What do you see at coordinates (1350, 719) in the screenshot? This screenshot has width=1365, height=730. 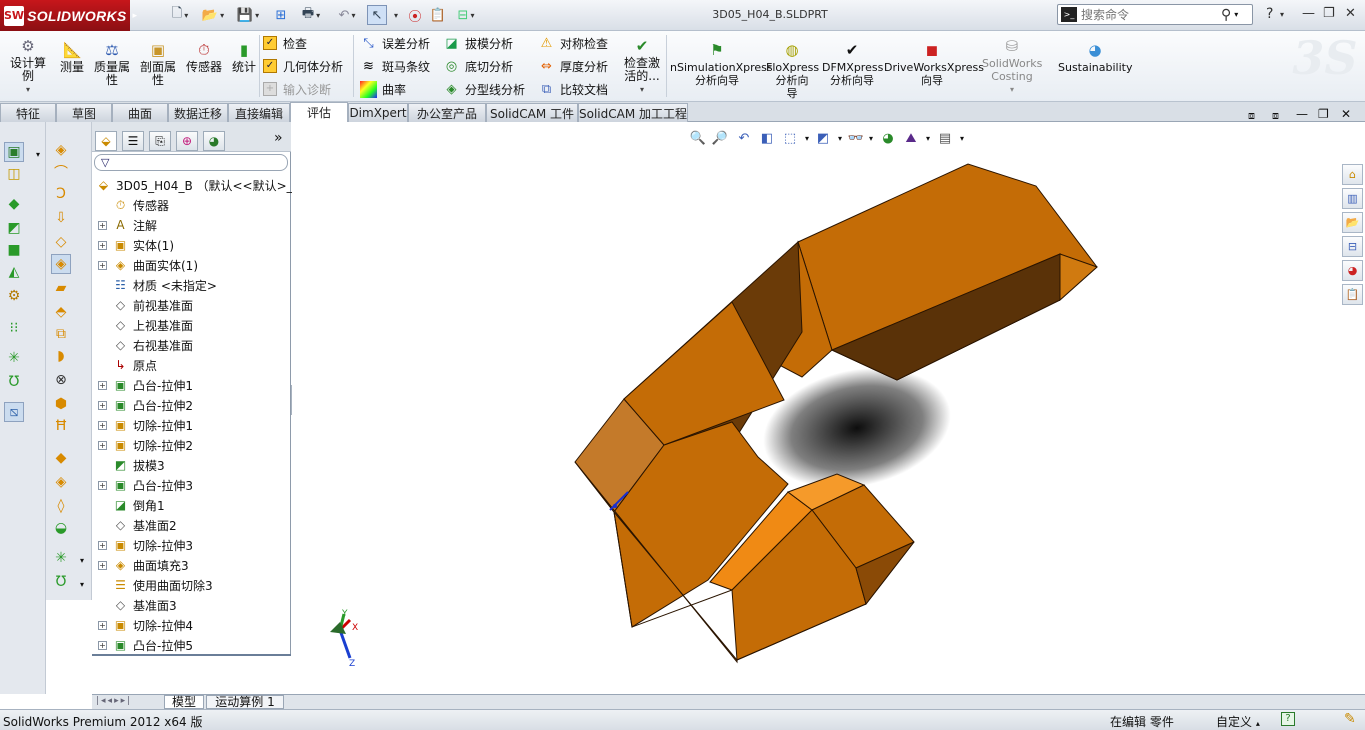 I see `rebuild-status-icon: ✎` at bounding box center [1350, 719].